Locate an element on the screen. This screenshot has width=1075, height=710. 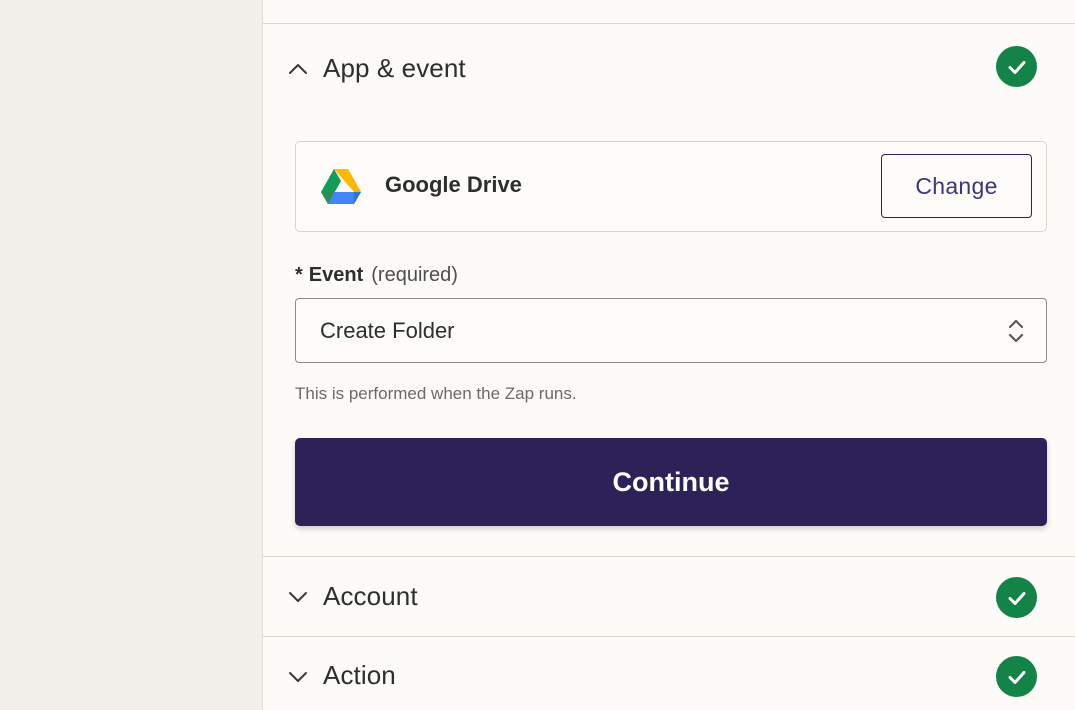
section-title-action: Action is located at coordinates (359, 675).